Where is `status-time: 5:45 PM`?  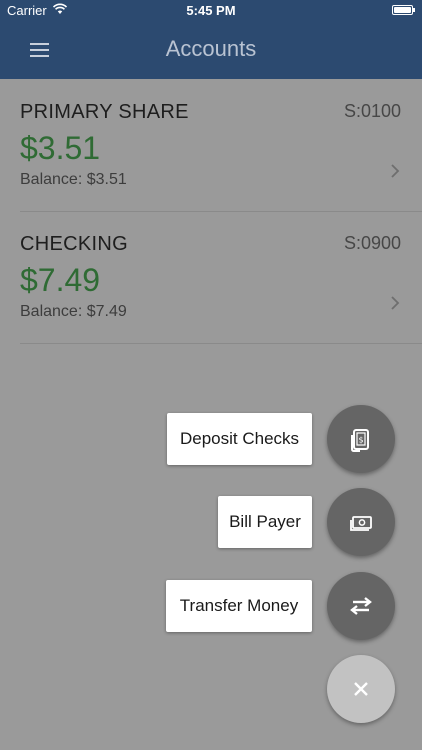
status-time: 5:45 PM is located at coordinates (211, 10).